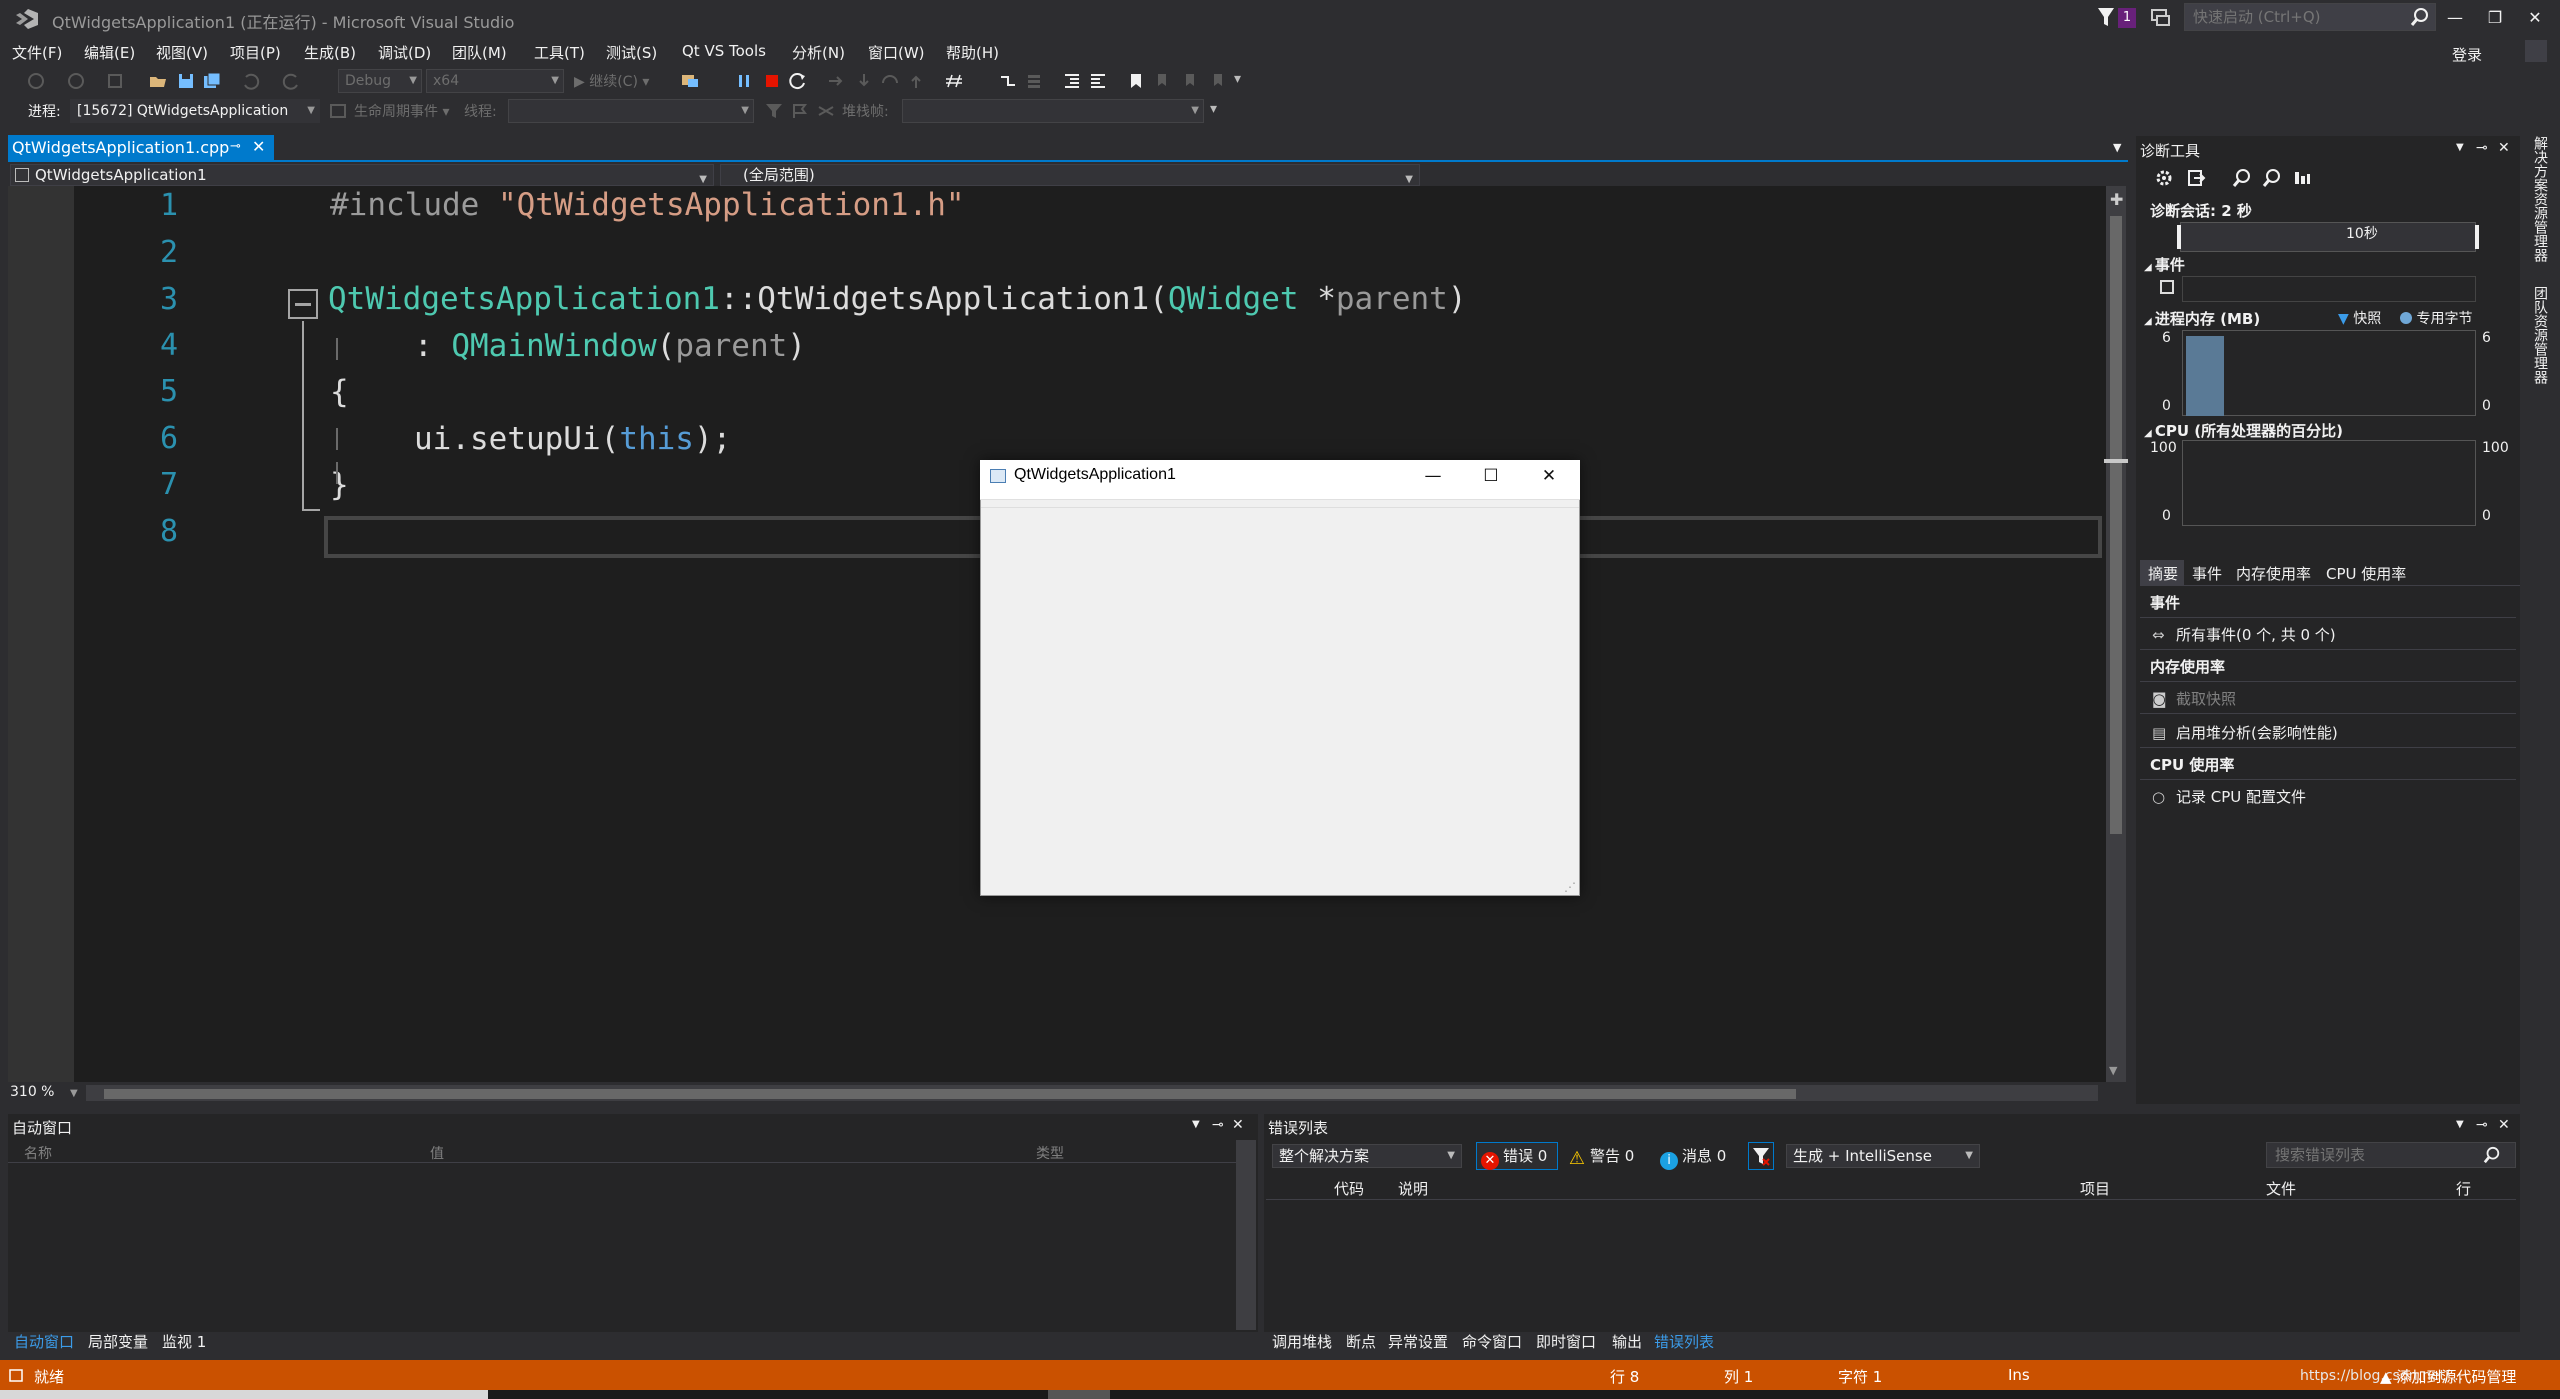 The width and height of the screenshot is (2560, 1399). What do you see at coordinates (292, 81) in the screenshot?
I see `redo-icon` at bounding box center [292, 81].